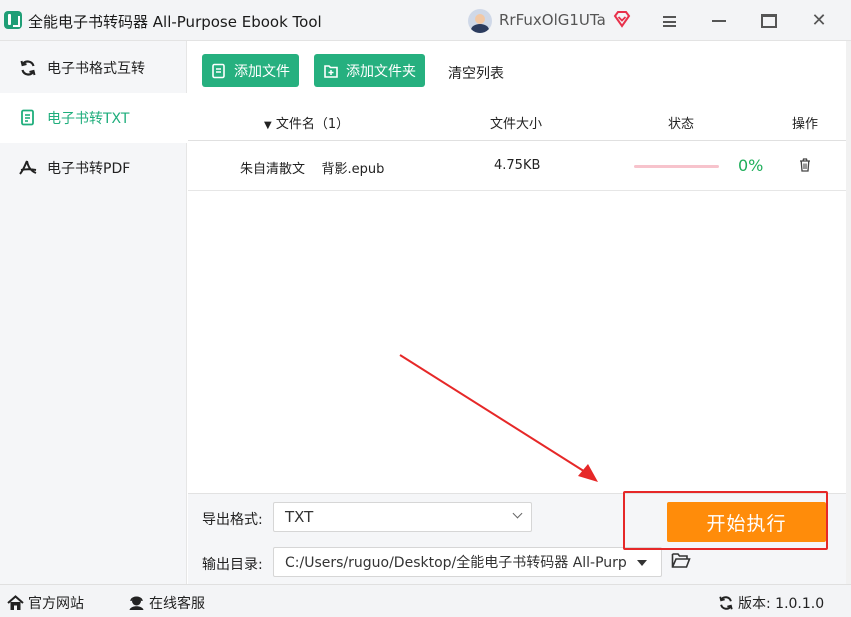  What do you see at coordinates (517, 513) in the screenshot?
I see `chevron-down-icon` at bounding box center [517, 513].